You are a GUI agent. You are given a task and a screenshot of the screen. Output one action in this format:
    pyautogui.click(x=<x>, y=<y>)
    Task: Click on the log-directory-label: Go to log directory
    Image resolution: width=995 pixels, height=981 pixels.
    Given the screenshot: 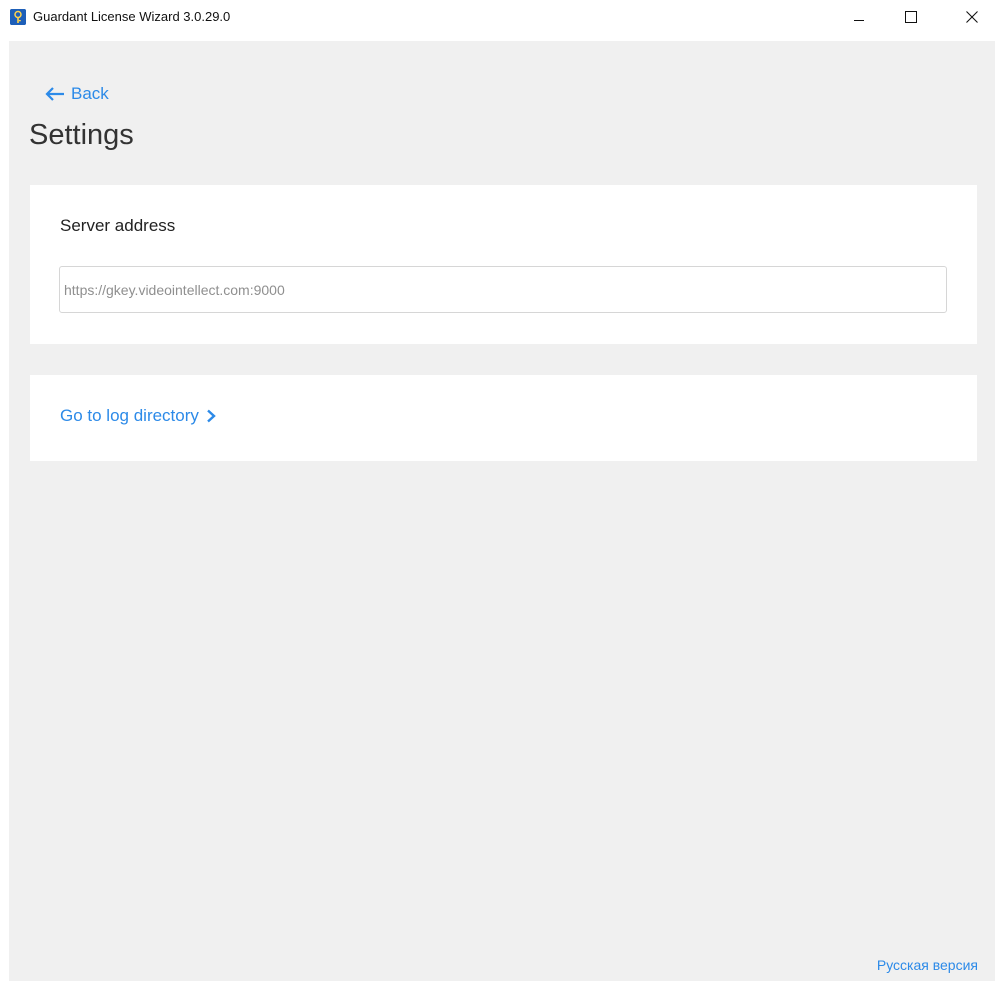 What is the action you would take?
    pyautogui.click(x=129, y=415)
    